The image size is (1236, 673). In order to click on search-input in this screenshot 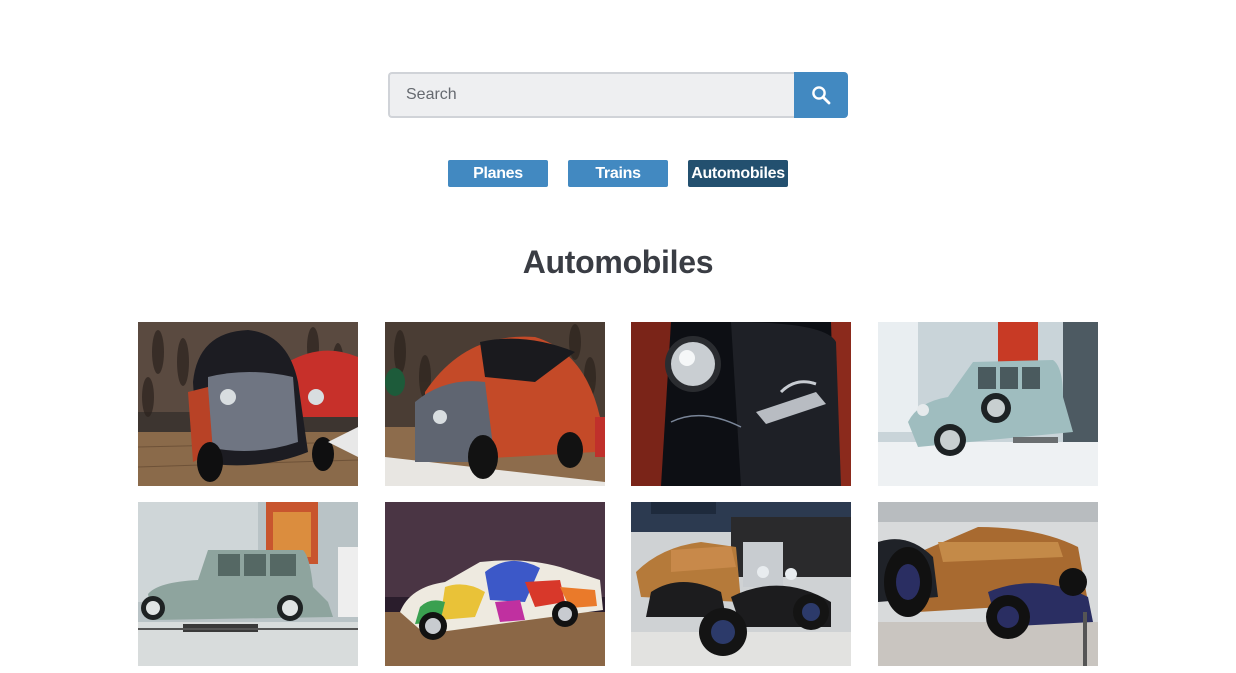, I will do `click(591, 95)`.